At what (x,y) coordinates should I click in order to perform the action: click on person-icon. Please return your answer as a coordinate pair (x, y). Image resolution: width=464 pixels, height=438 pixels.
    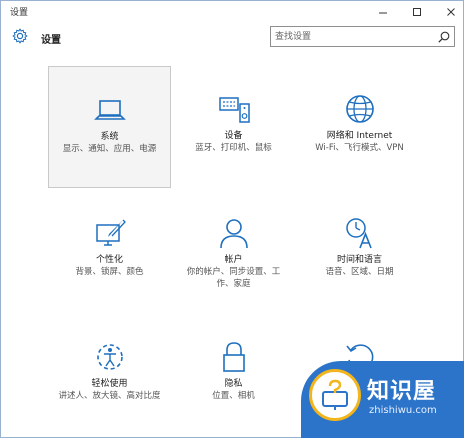
    Looking at the image, I should click on (233, 234).